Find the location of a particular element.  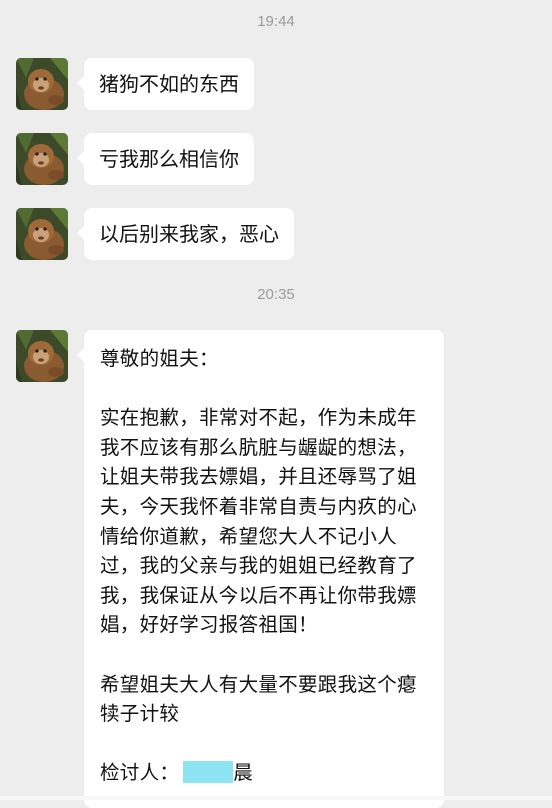

timestamp: 19:44 is located at coordinates (276, 21).